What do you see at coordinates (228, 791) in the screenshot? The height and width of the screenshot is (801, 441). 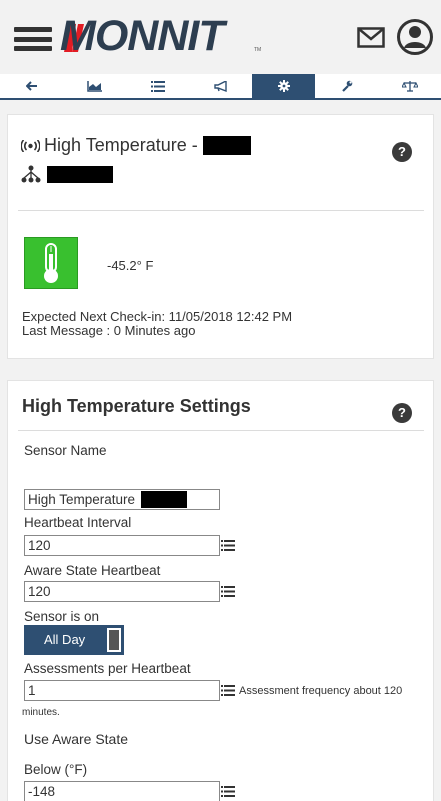 I see `below-options-icon` at bounding box center [228, 791].